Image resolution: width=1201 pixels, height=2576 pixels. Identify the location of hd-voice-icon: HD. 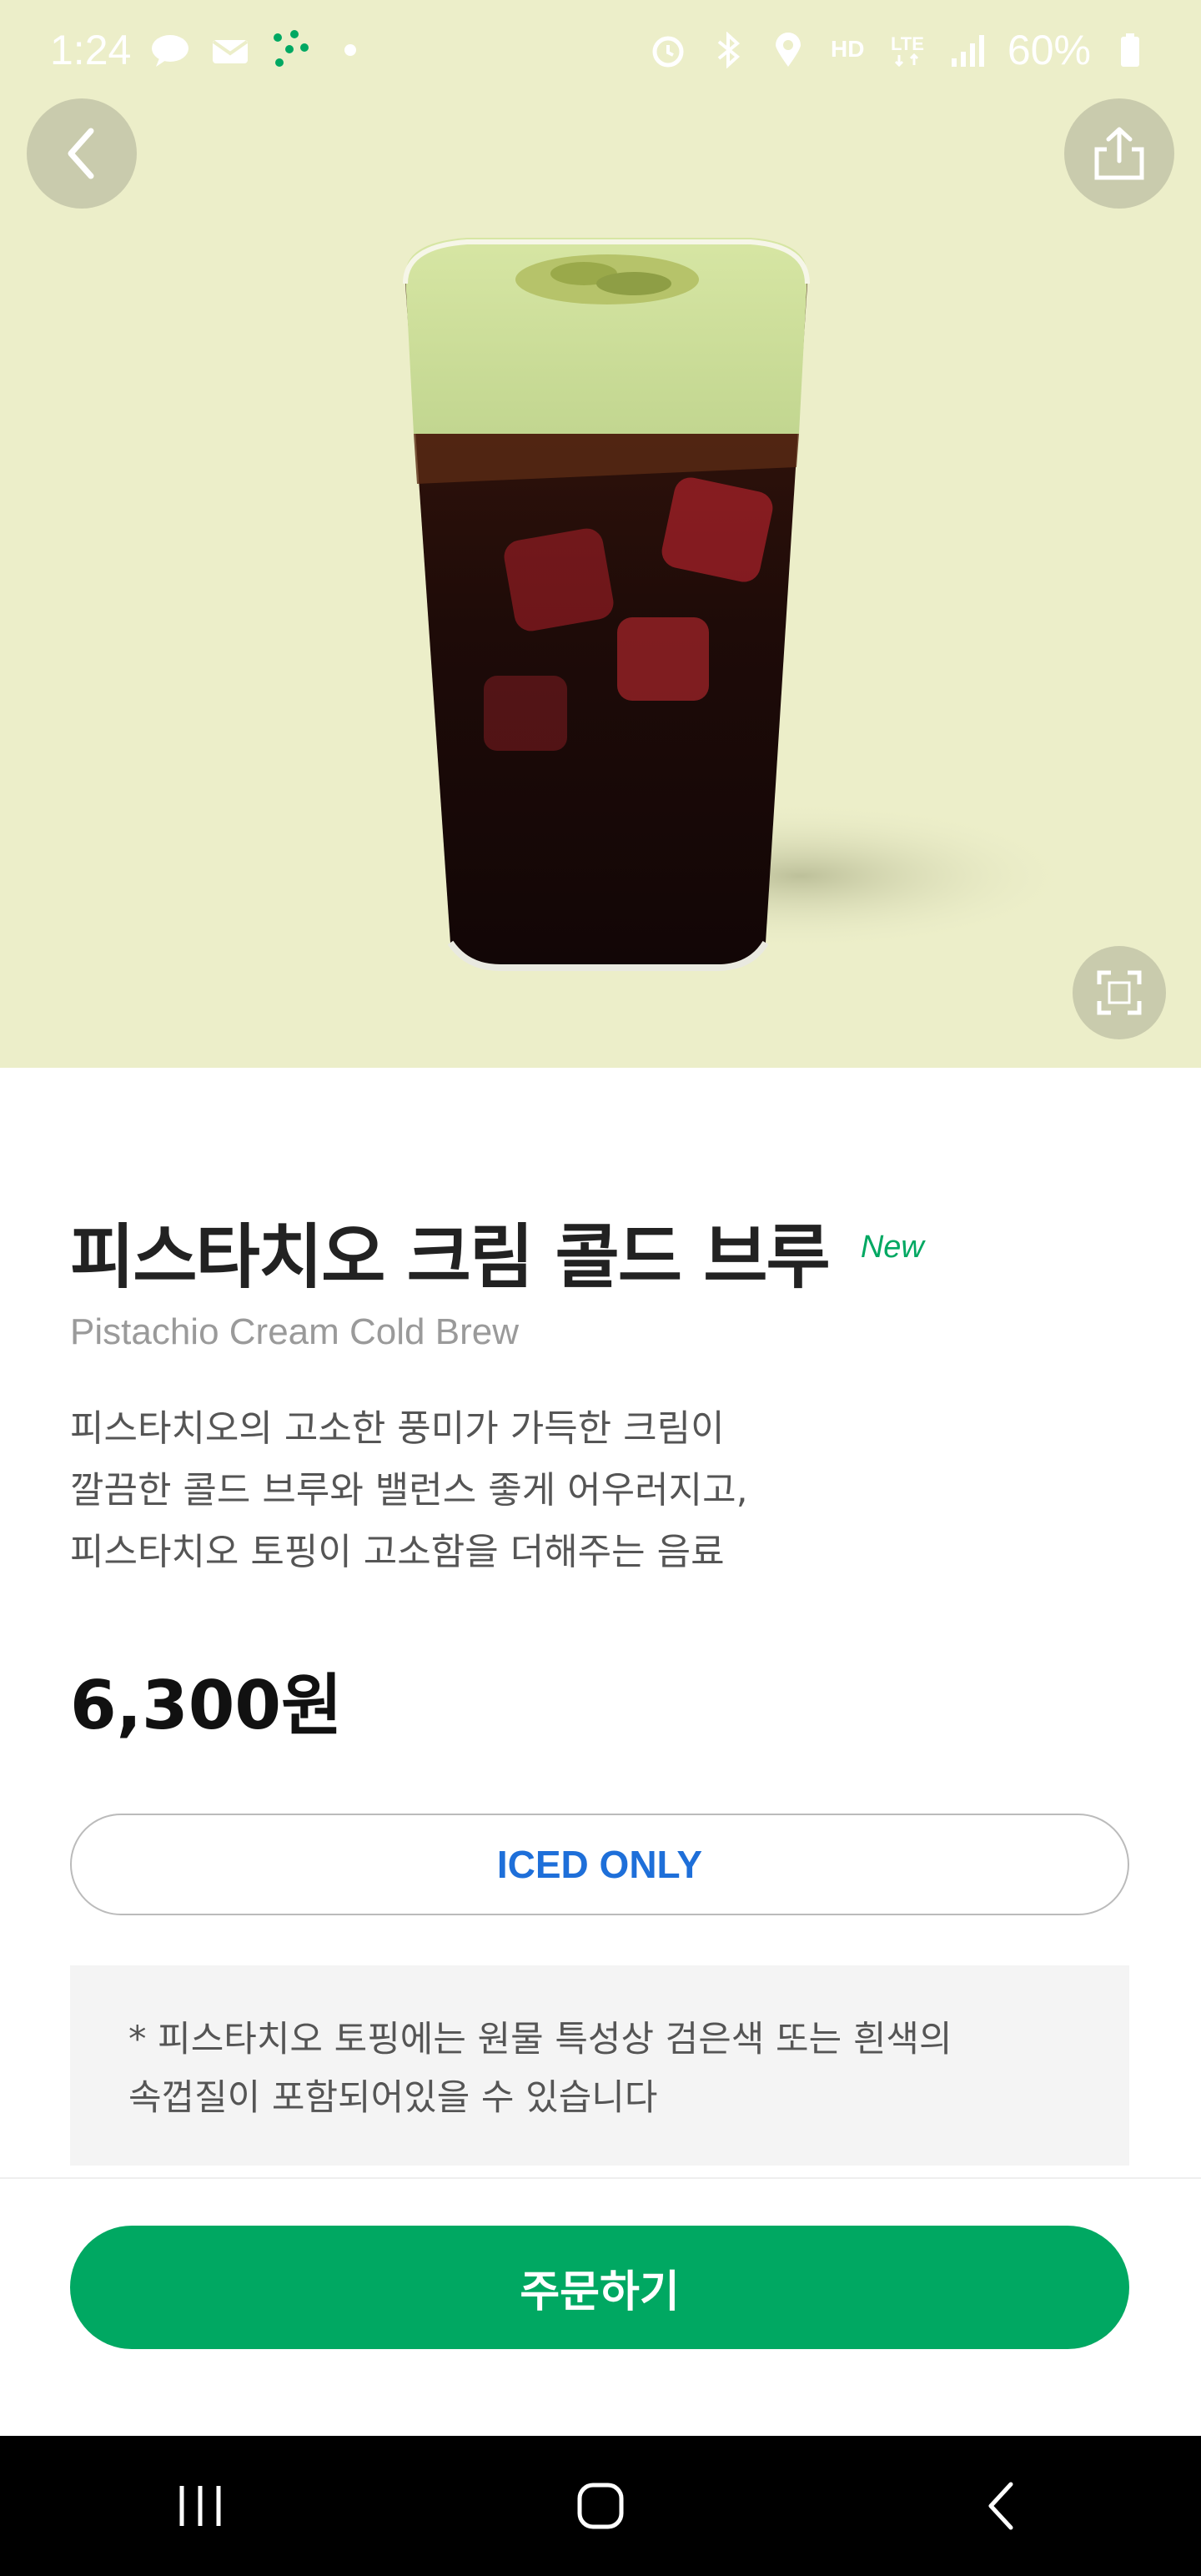
(848, 50).